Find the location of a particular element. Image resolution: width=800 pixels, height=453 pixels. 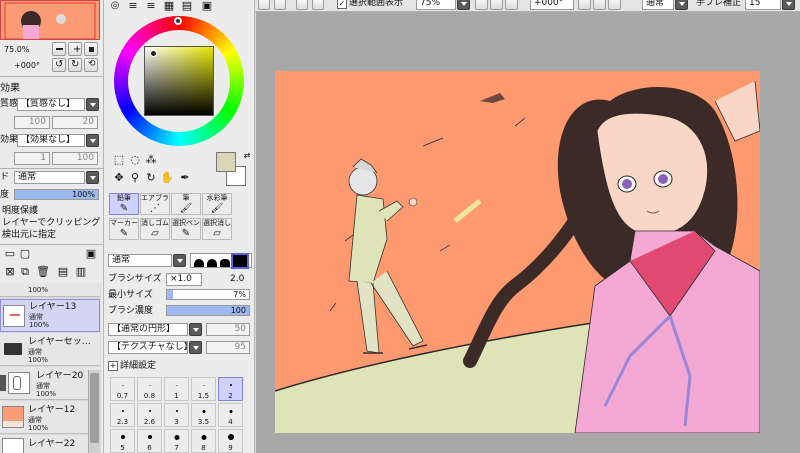

brush-texture-select: 【テクスチャなし】 is located at coordinates (148, 347).